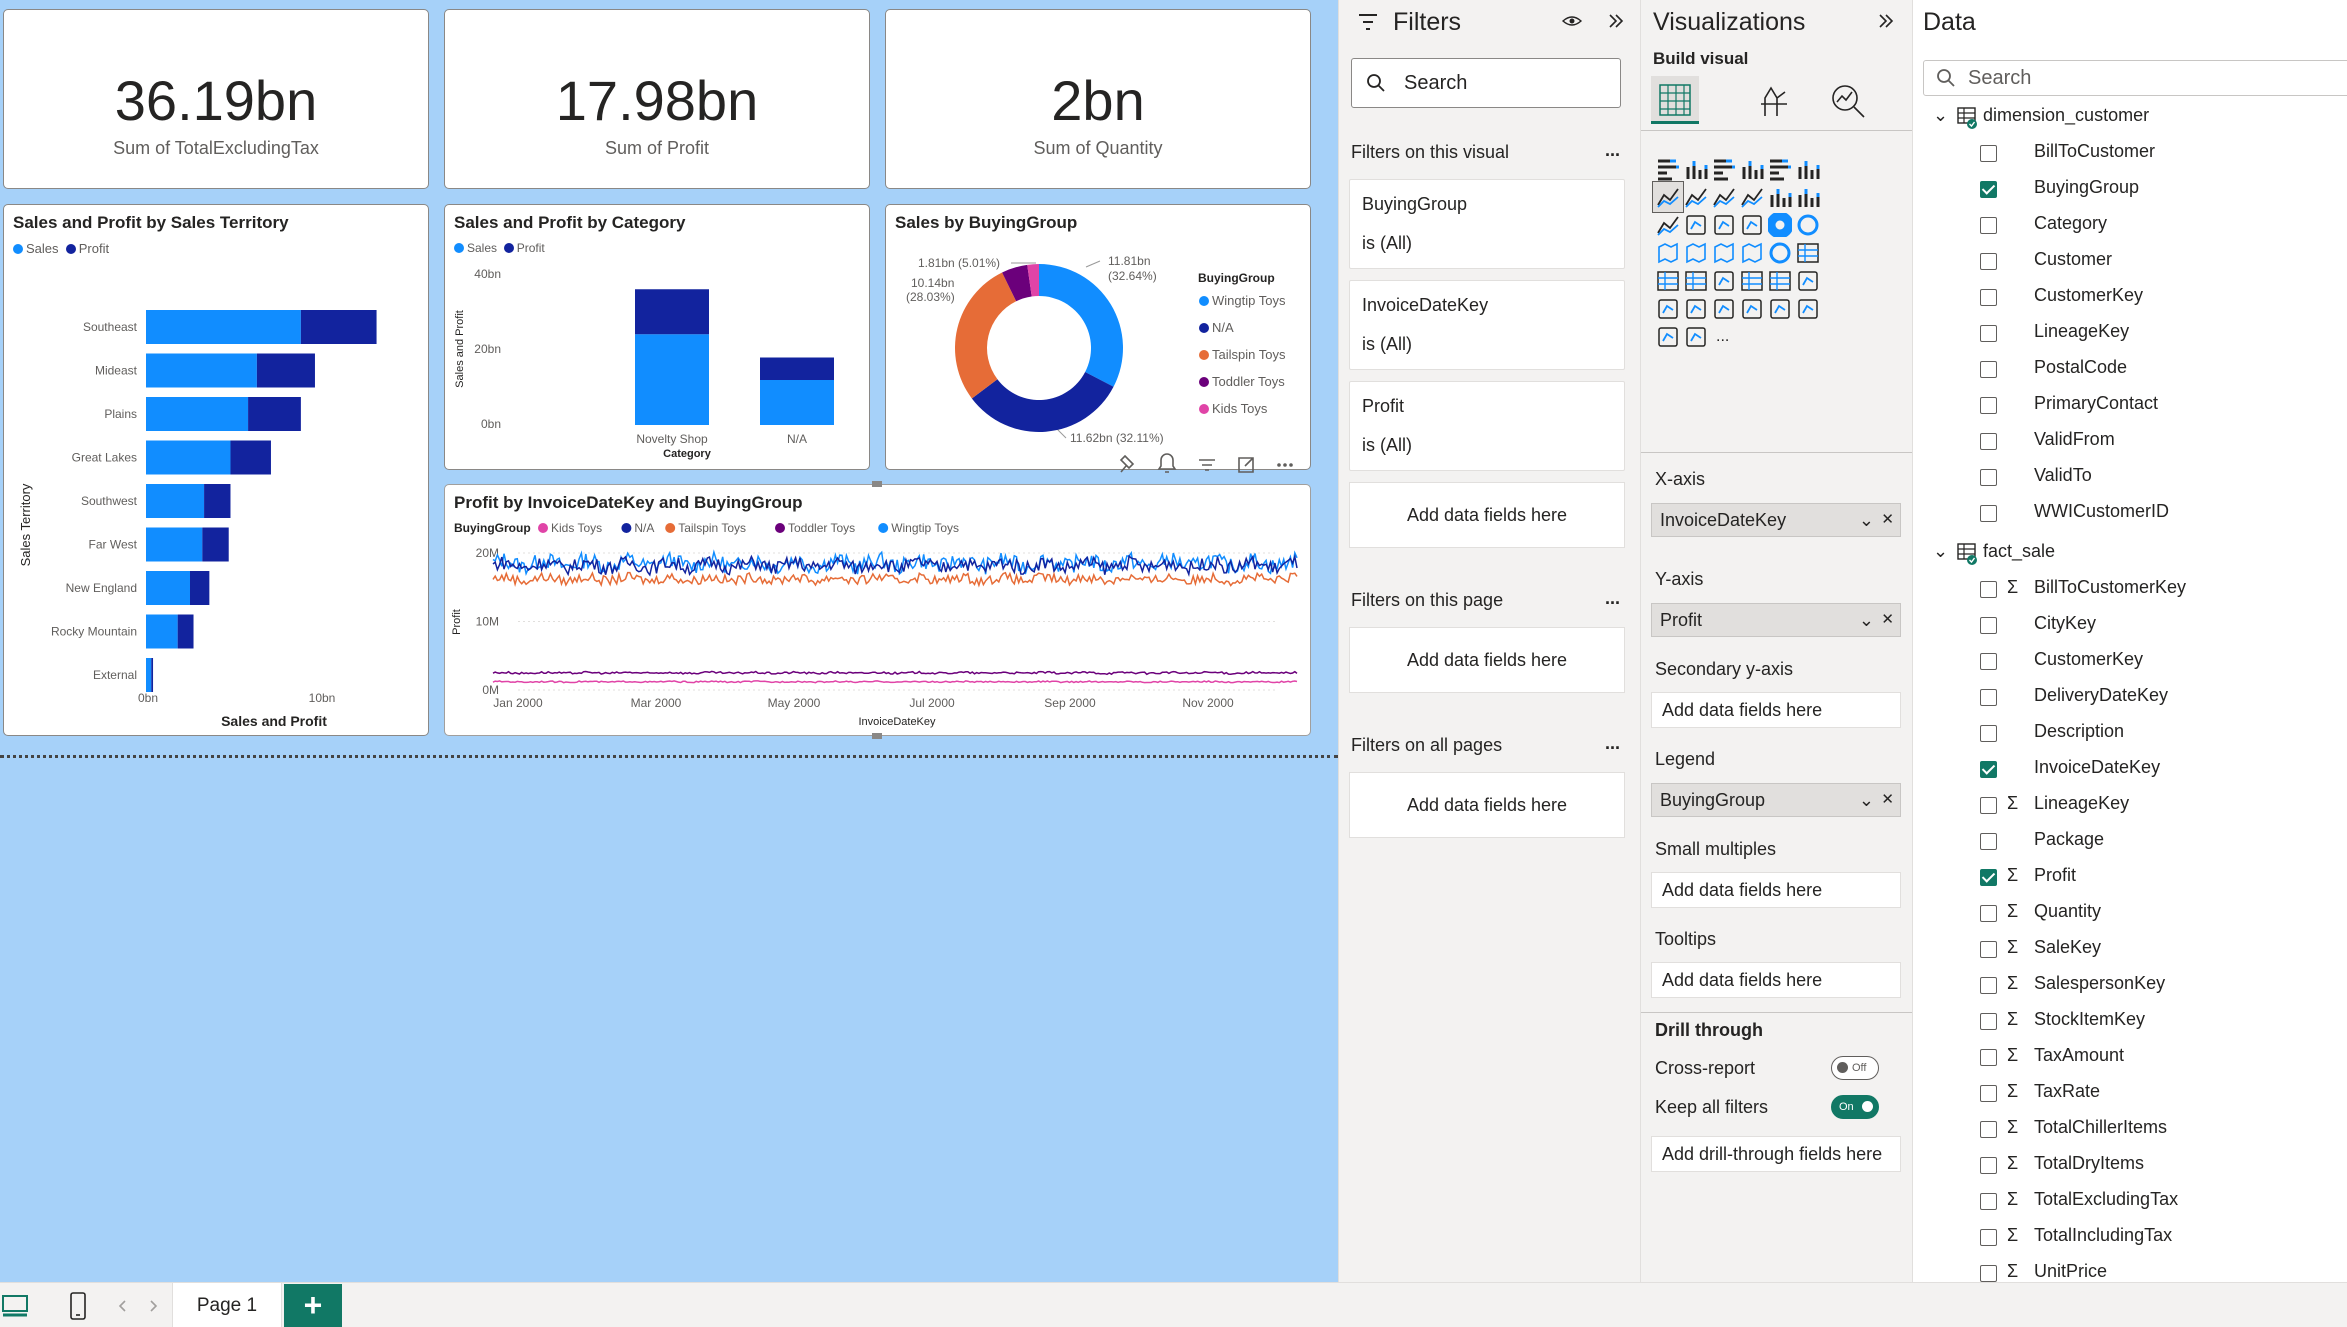  What do you see at coordinates (895, 673) in the screenshot?
I see `line-series-toddler-toys` at bounding box center [895, 673].